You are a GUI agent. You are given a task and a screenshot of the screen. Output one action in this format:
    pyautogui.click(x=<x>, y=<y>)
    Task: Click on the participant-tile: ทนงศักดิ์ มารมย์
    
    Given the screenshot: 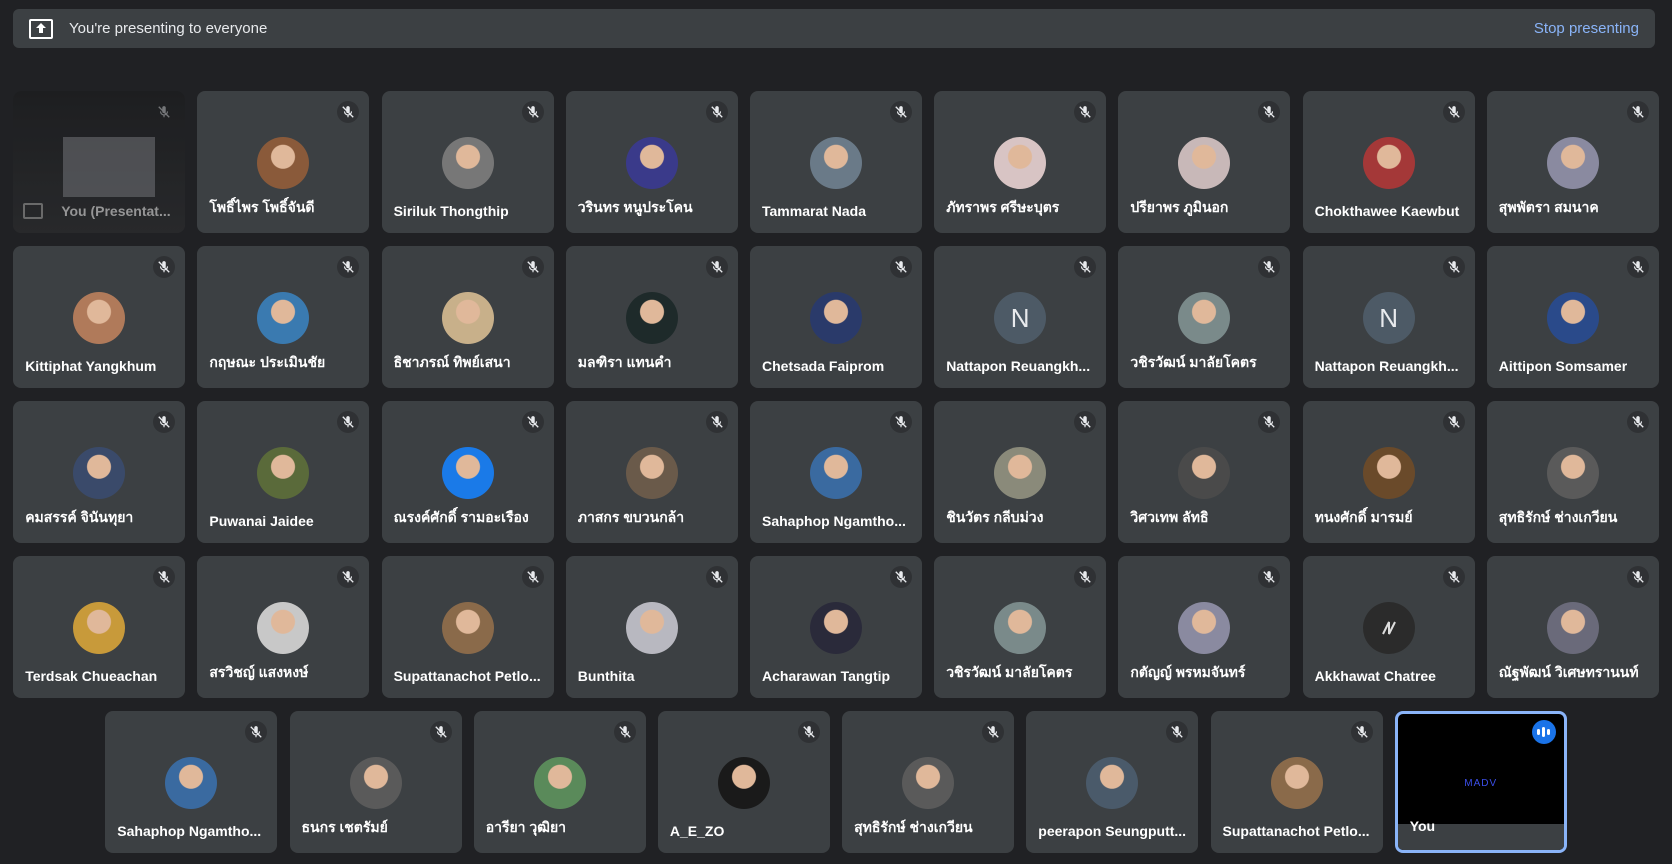 What is the action you would take?
    pyautogui.click(x=1388, y=472)
    